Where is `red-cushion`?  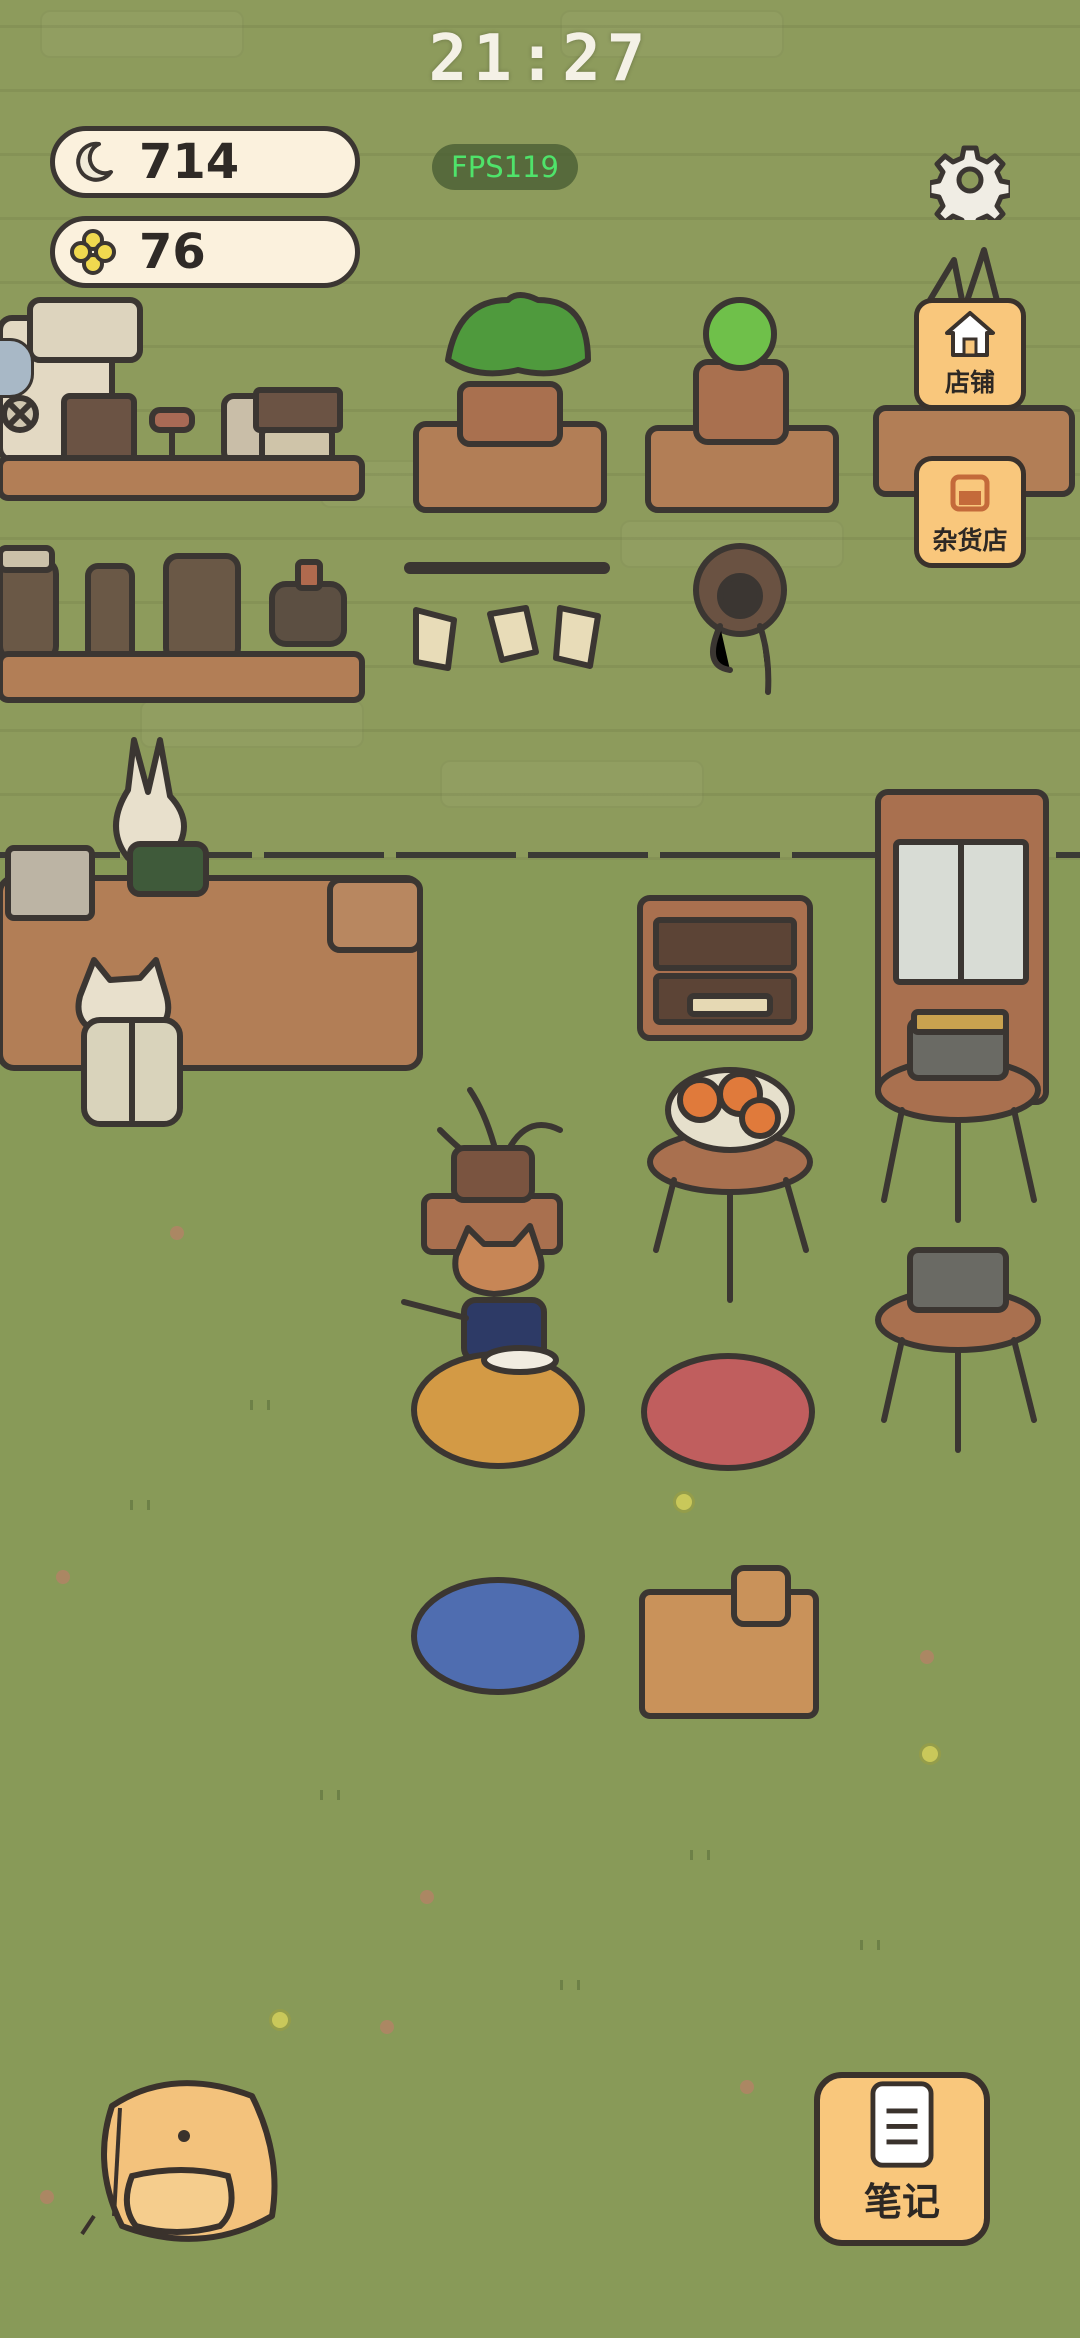
red-cushion is located at coordinates (728, 1412).